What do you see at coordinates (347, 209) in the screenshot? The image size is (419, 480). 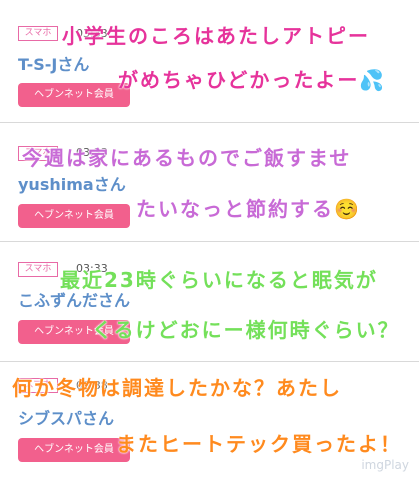 I see `smile-emoji-icon: ☺️` at bounding box center [347, 209].